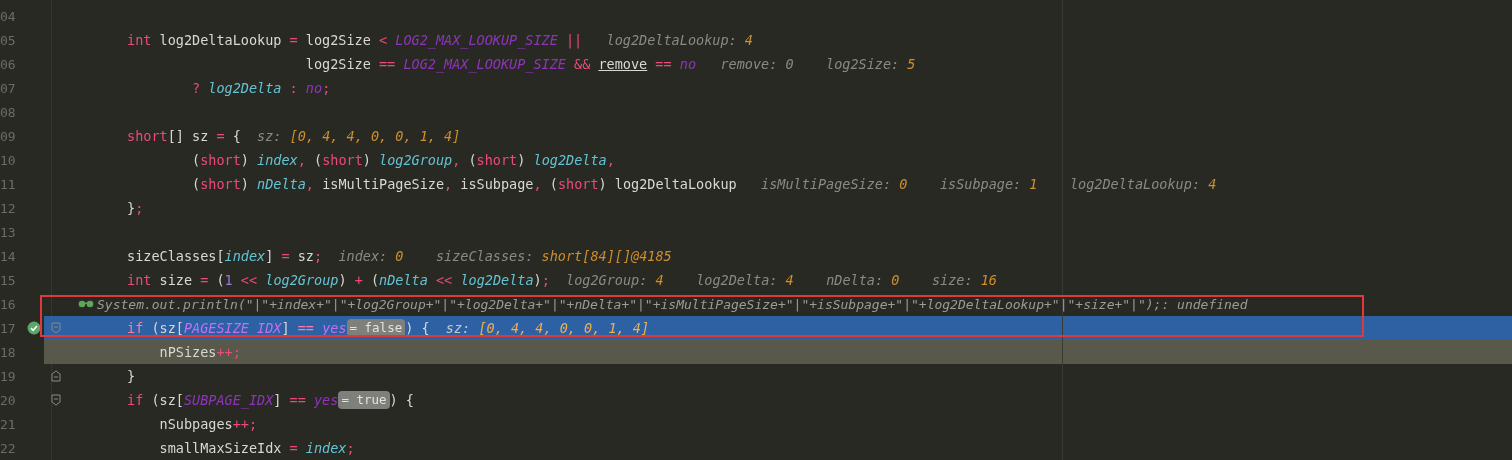 The image size is (1512, 460). What do you see at coordinates (220, 40) in the screenshot?
I see `code-text: log2DeltaLookup` at bounding box center [220, 40].